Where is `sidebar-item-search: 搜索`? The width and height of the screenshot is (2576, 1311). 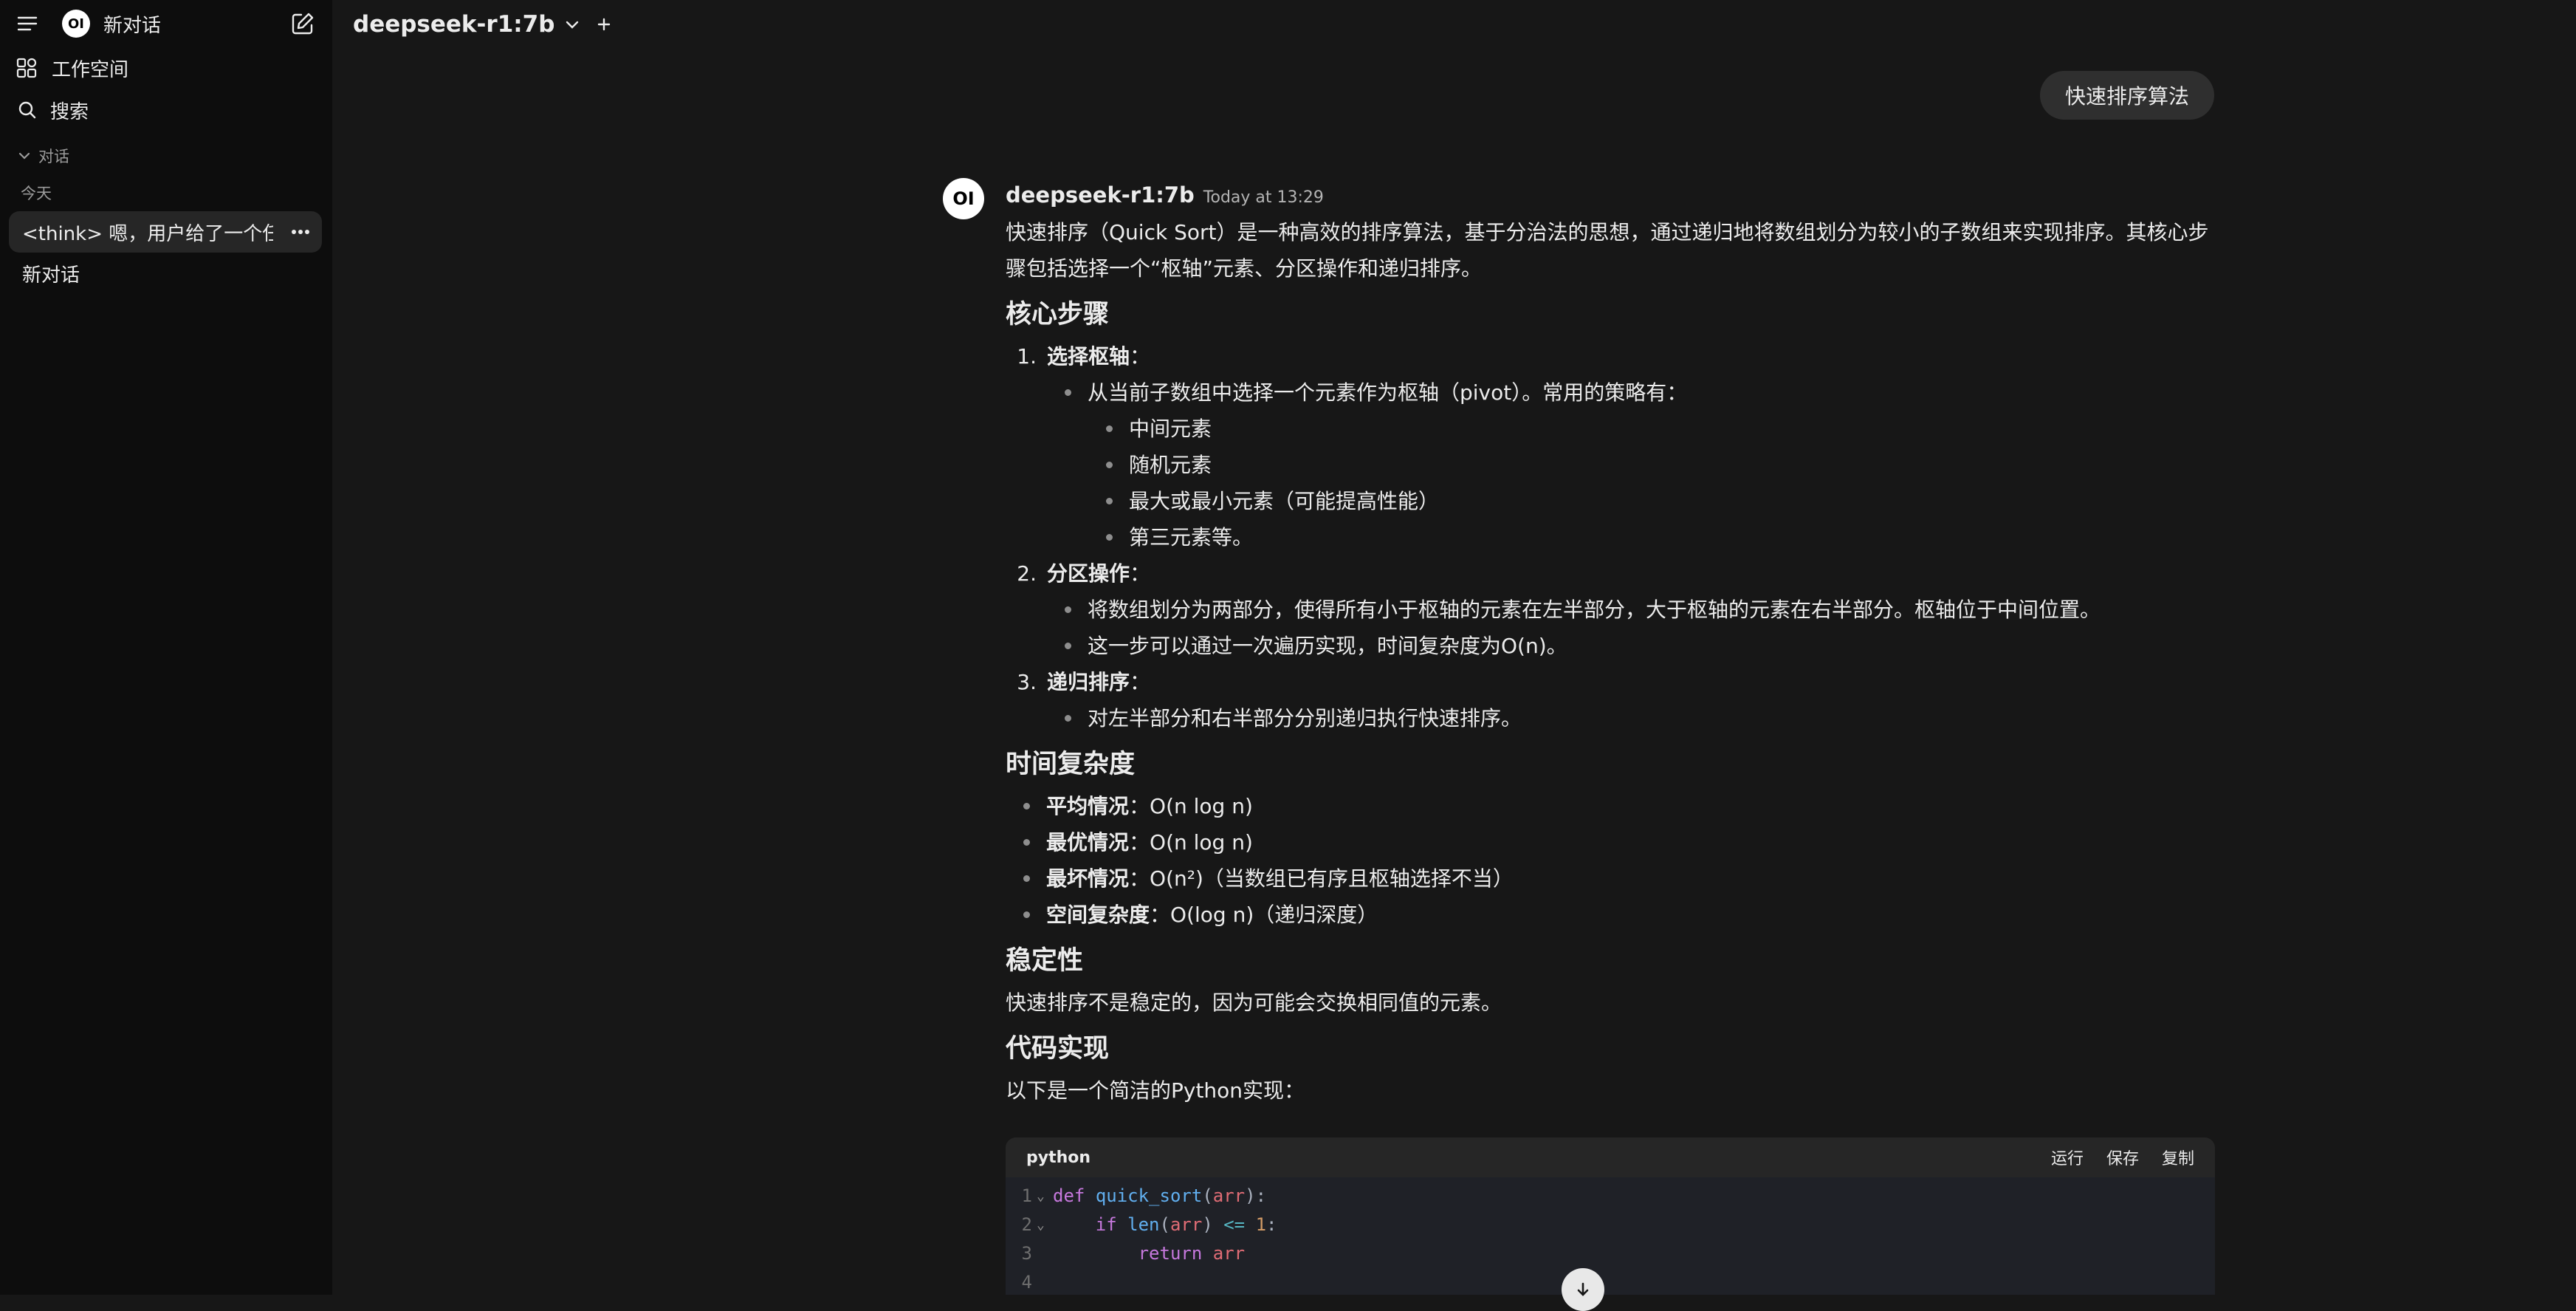
sidebar-item-search: 搜索 is located at coordinates (53, 110).